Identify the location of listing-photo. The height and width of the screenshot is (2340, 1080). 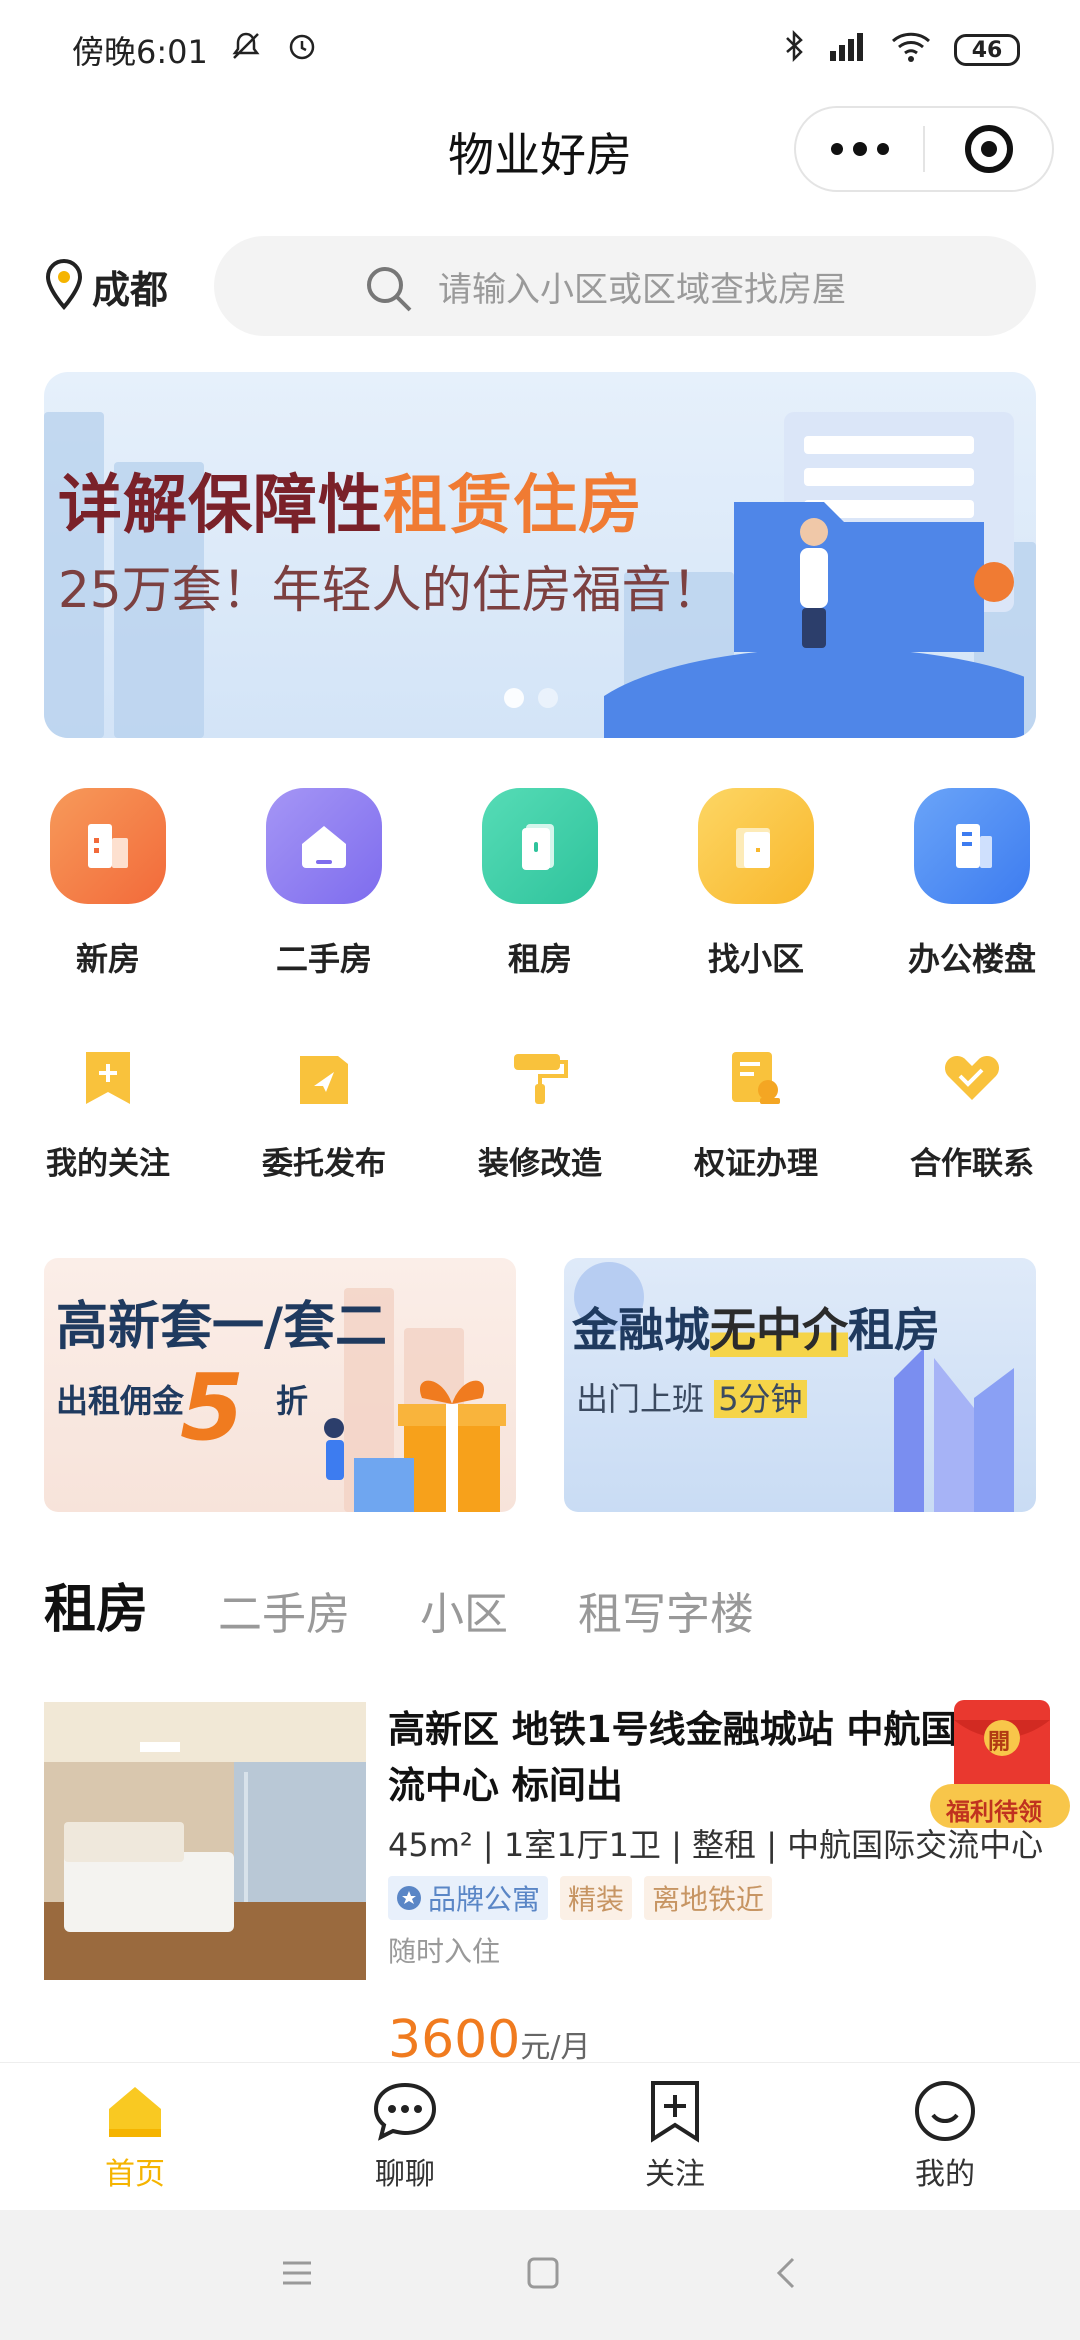
(205, 1841).